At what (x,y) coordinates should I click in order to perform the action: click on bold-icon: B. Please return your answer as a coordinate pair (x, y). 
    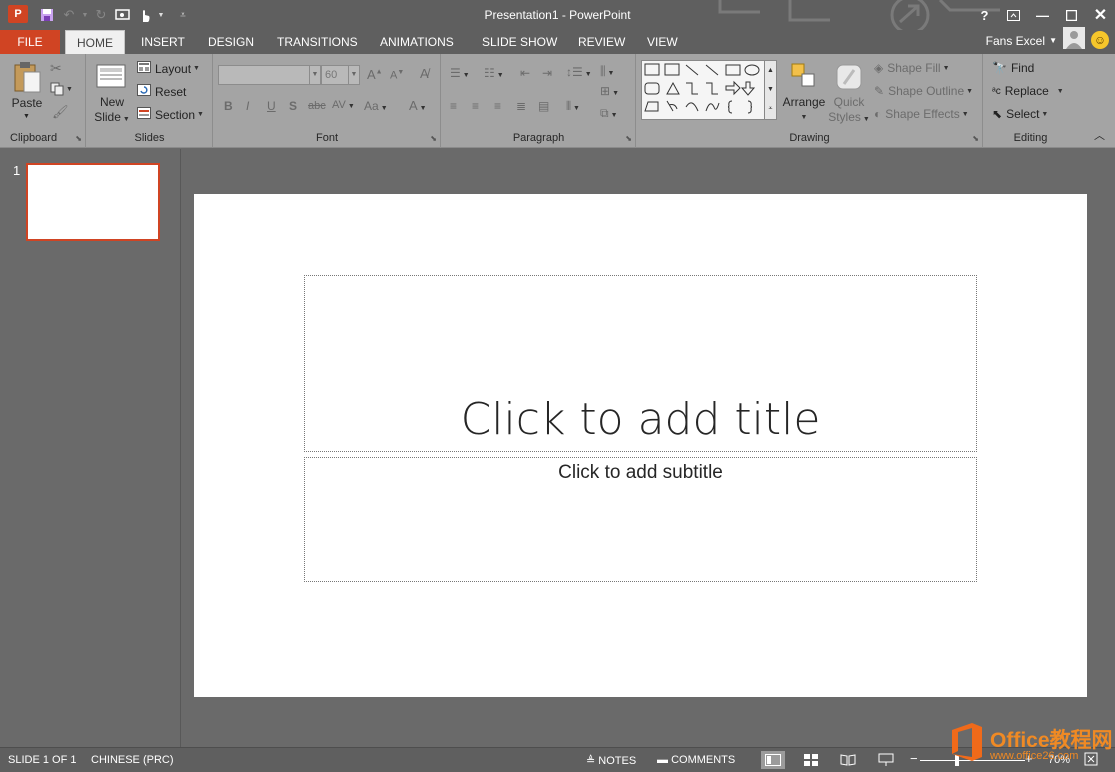
    Looking at the image, I should click on (228, 106).